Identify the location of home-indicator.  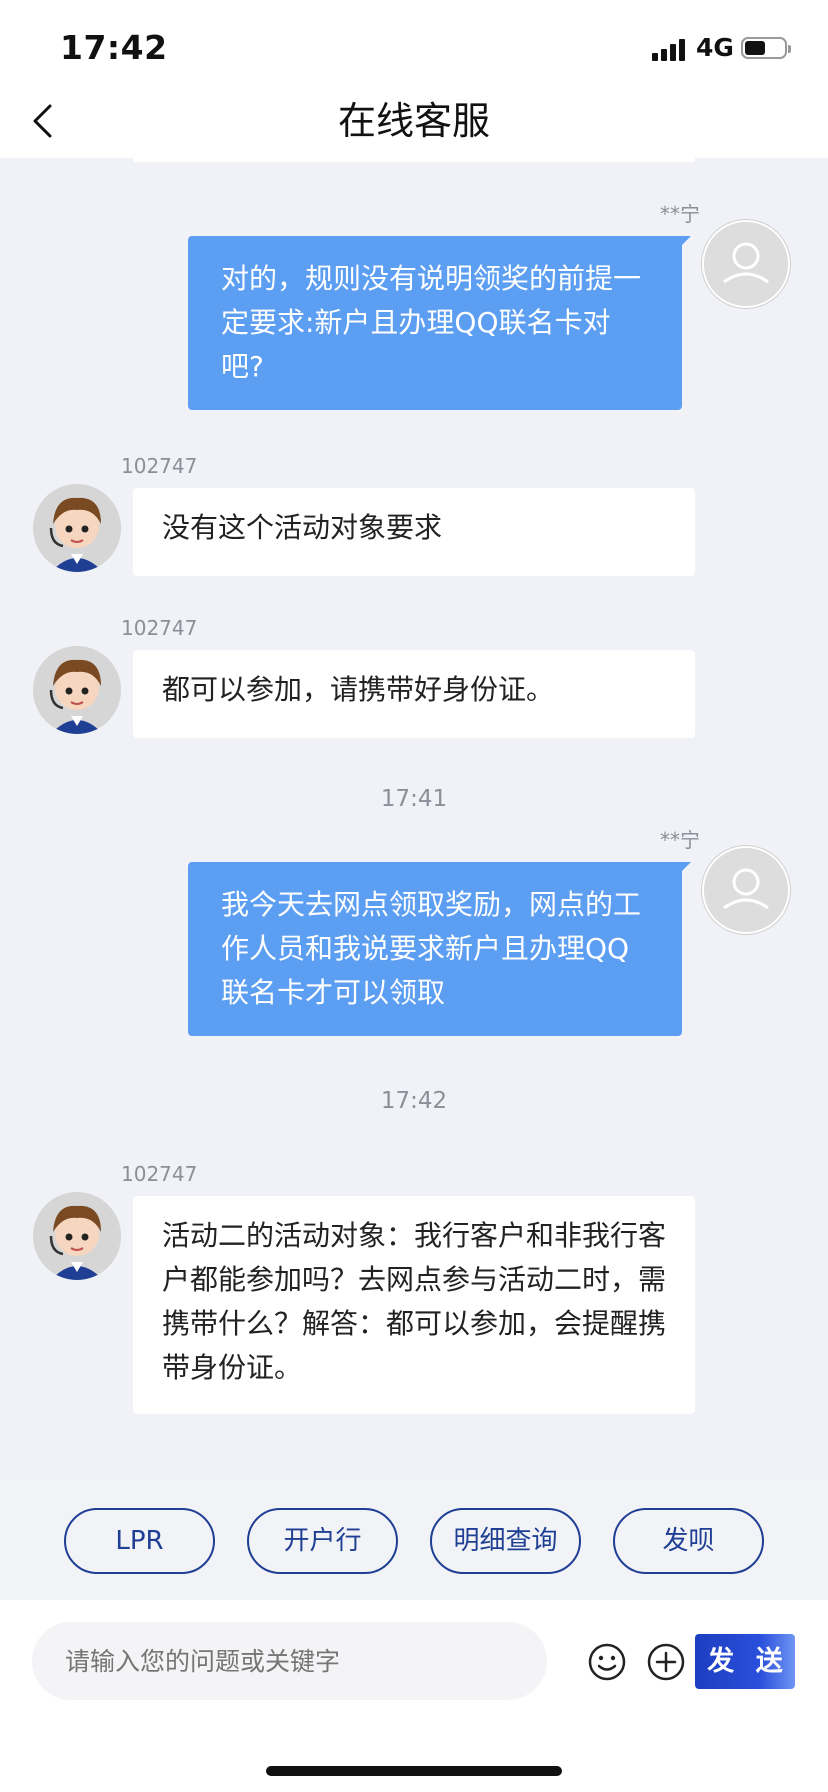
(414, 1771).